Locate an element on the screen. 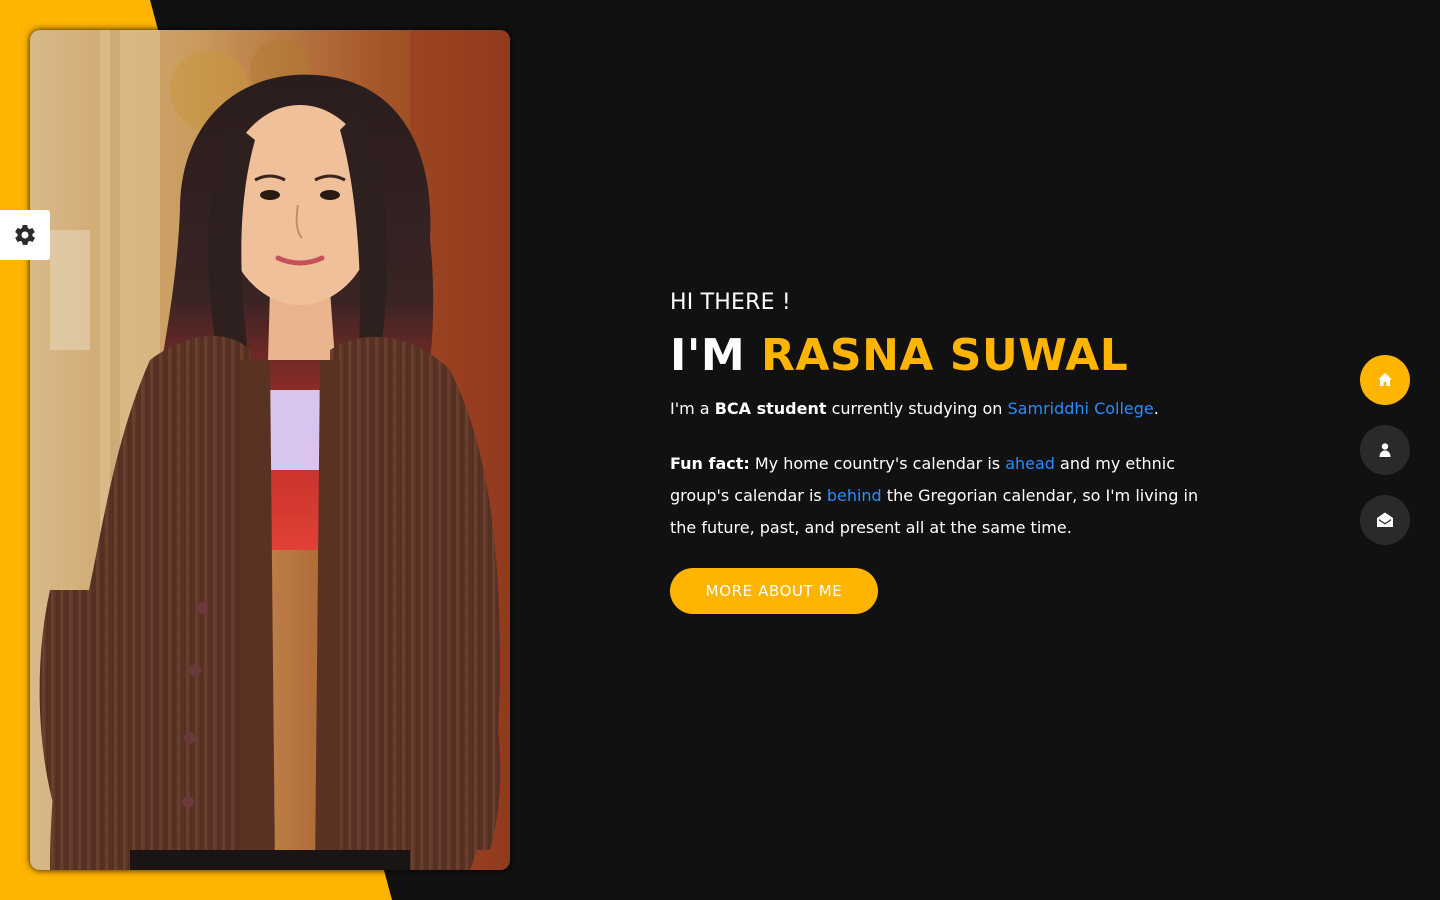 The image size is (1440, 900). intro-part1: I'm a is located at coordinates (692, 408).